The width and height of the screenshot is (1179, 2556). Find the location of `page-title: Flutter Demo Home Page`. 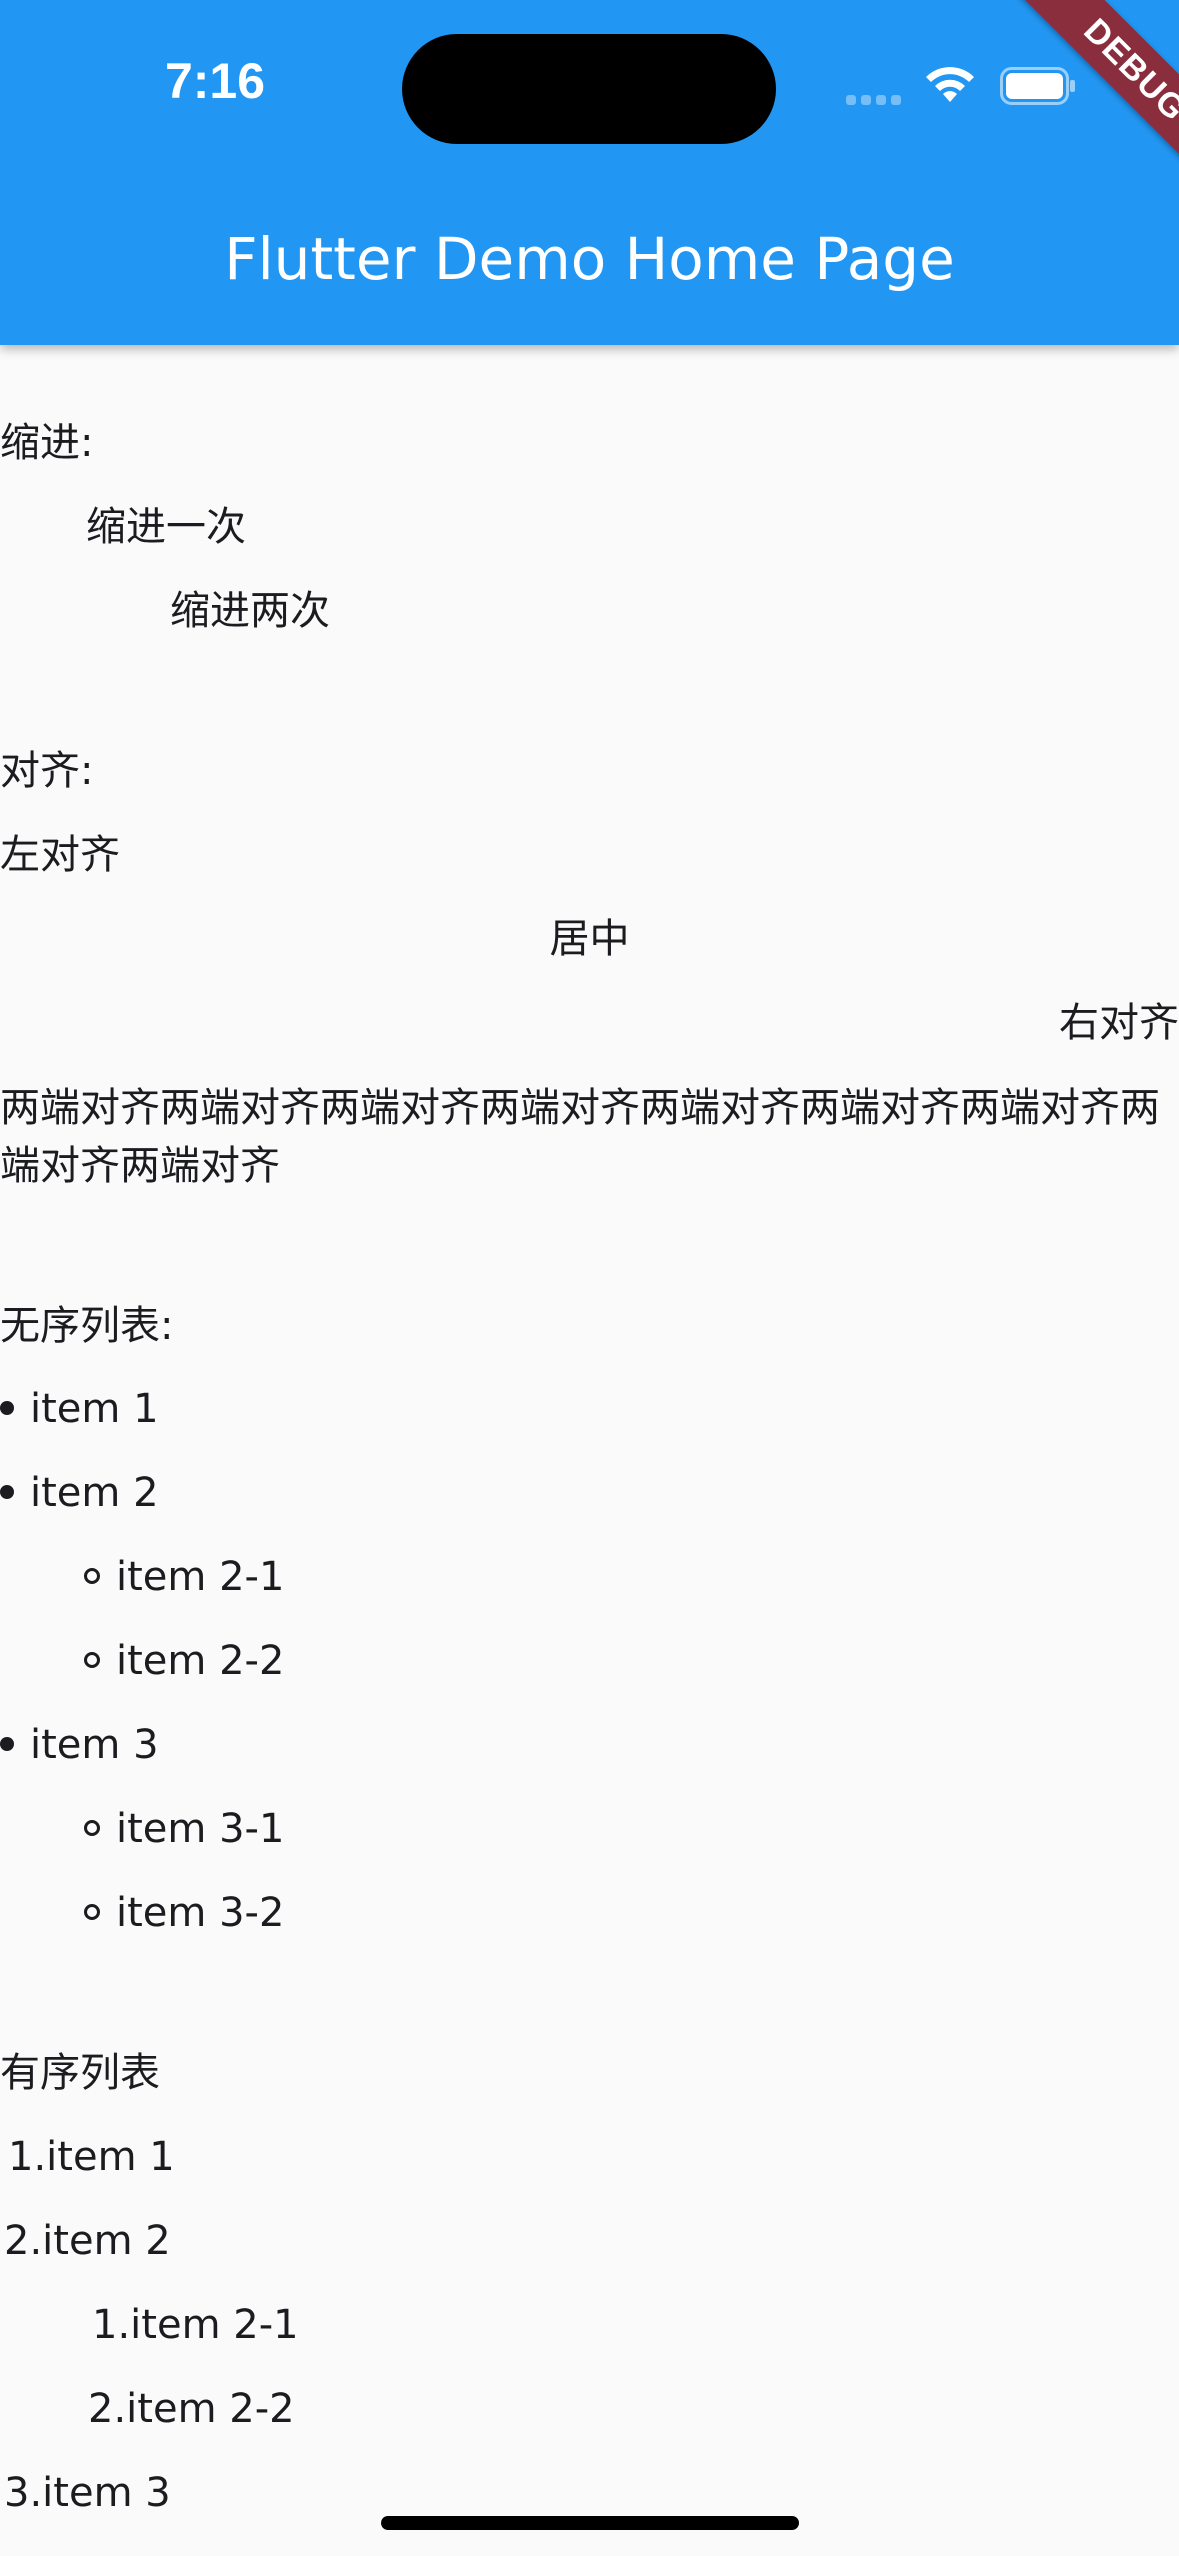

page-title: Flutter Demo Home Page is located at coordinates (589, 259).